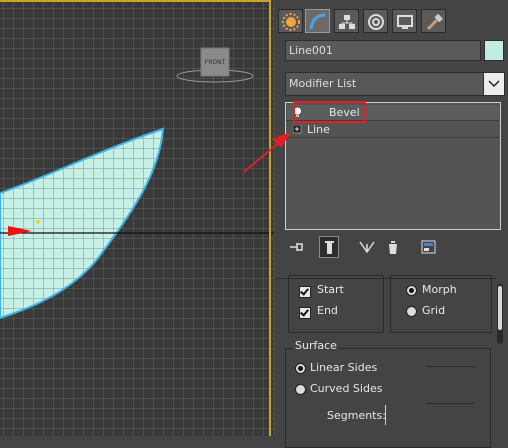 The image size is (508, 448). Describe the element at coordinates (330, 289) in the screenshot. I see `start-label: Start` at that location.